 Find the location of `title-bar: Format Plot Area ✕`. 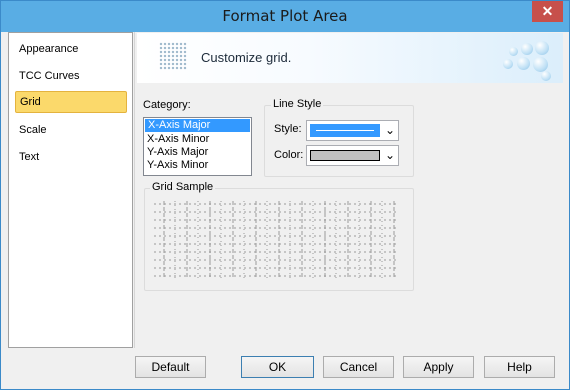

title-bar: Format Plot Area ✕ is located at coordinates (285, 16).